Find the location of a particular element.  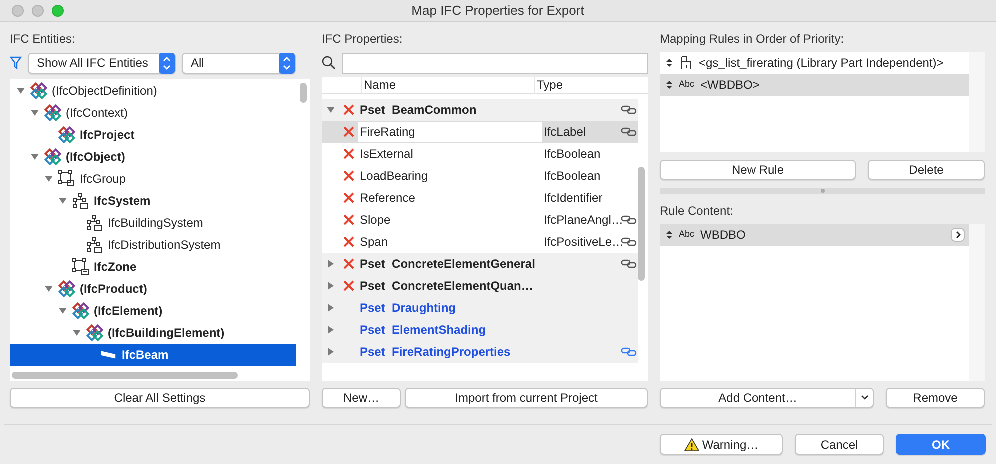

table-cell-text: Slope is located at coordinates (375, 220).